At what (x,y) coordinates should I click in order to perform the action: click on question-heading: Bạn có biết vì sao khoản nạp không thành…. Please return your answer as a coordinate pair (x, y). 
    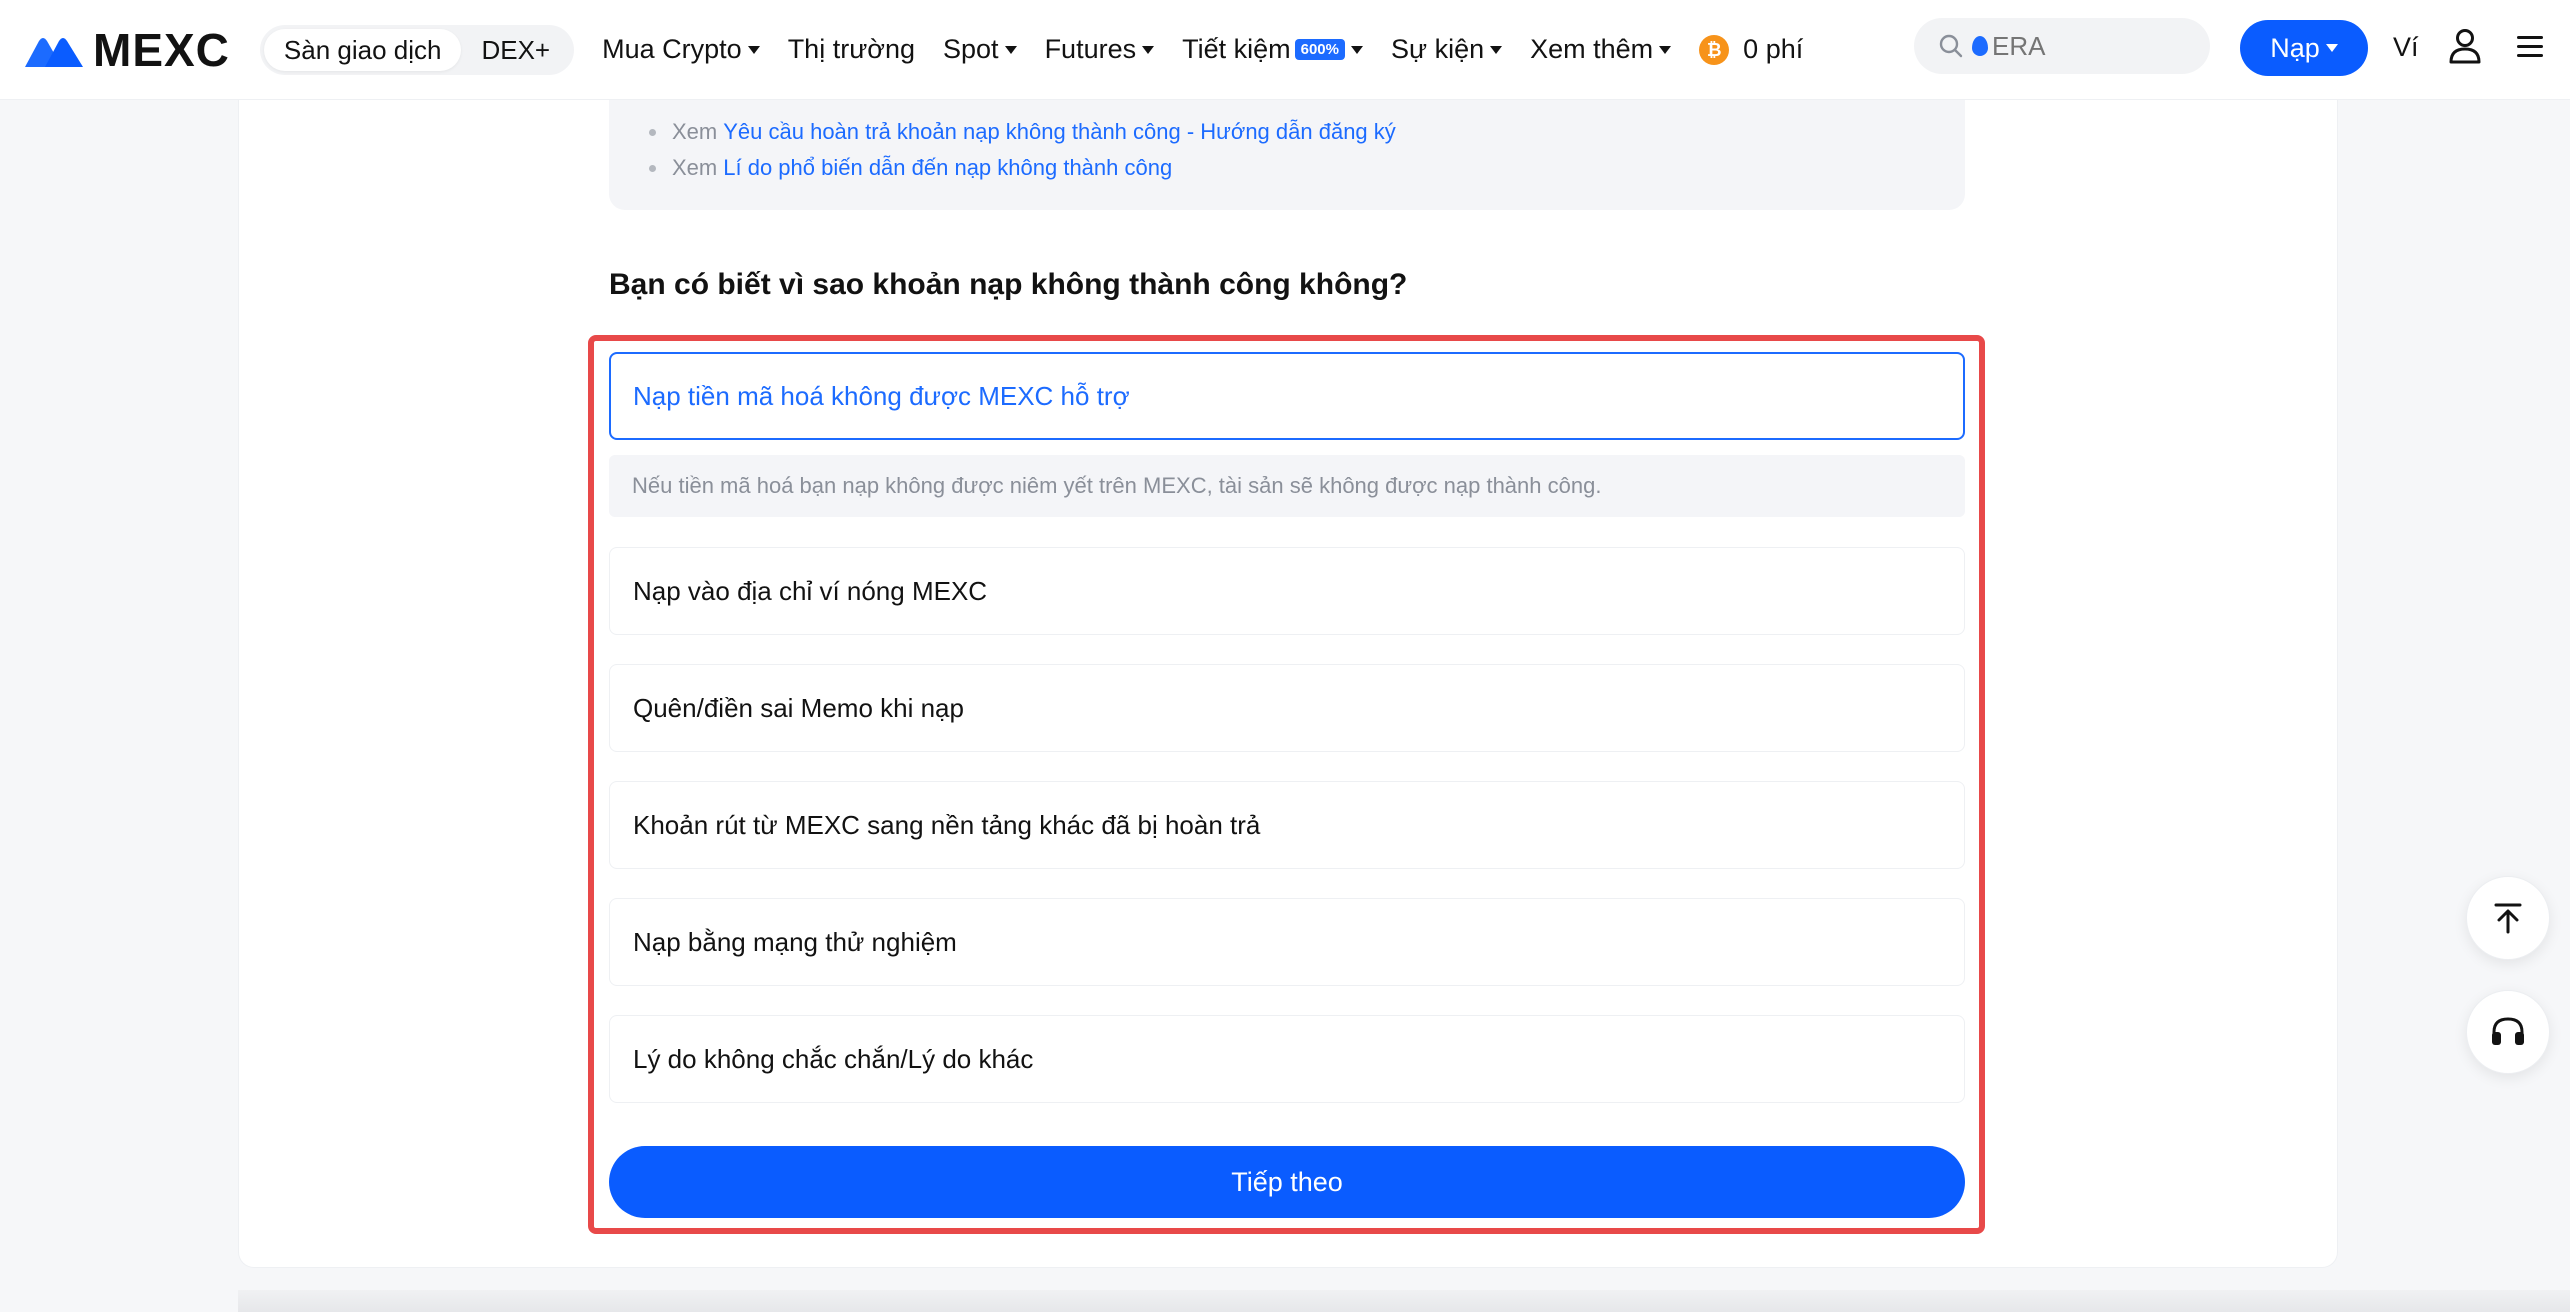
    Looking at the image, I should click on (1008, 284).